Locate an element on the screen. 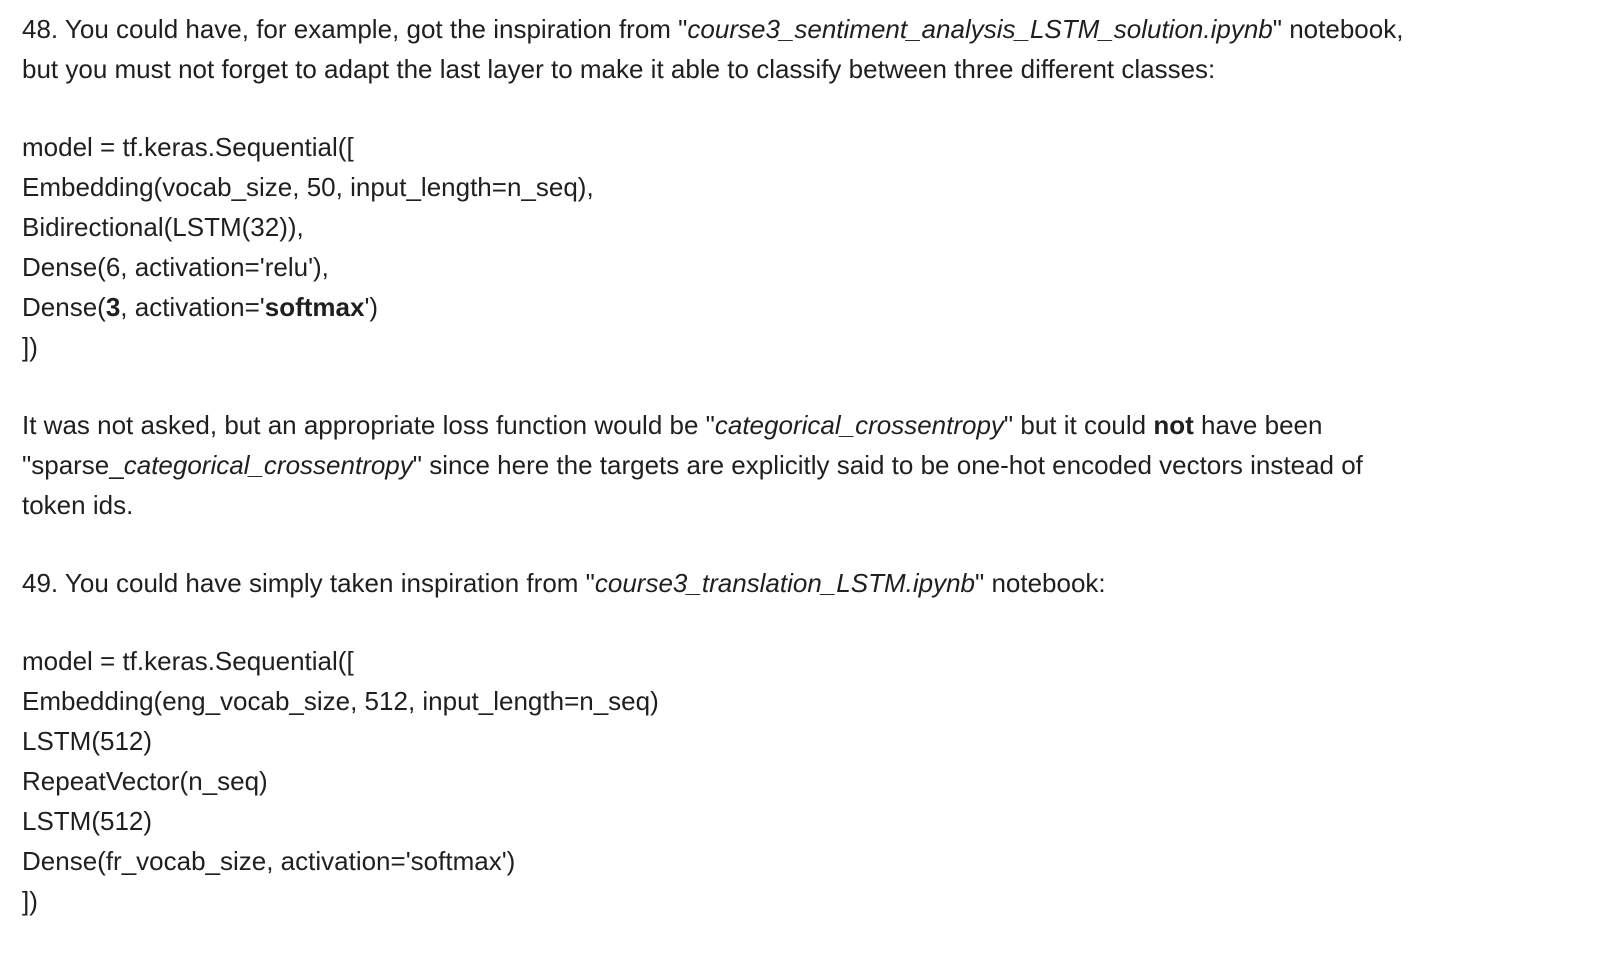 The width and height of the screenshot is (1600, 956). code-fragment: Dense( is located at coordinates (64, 307).